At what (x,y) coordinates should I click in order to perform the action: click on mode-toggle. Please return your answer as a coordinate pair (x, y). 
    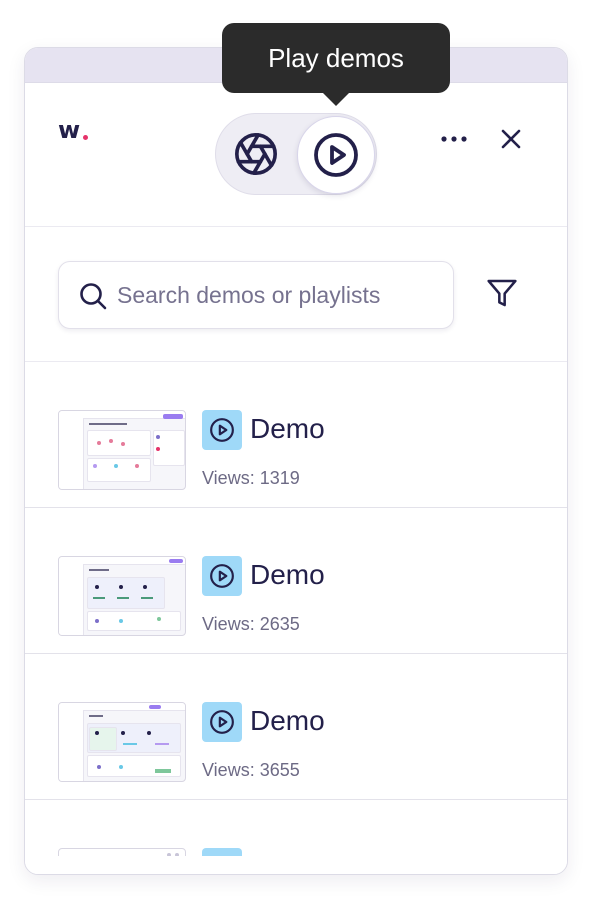
    Looking at the image, I should click on (296, 154).